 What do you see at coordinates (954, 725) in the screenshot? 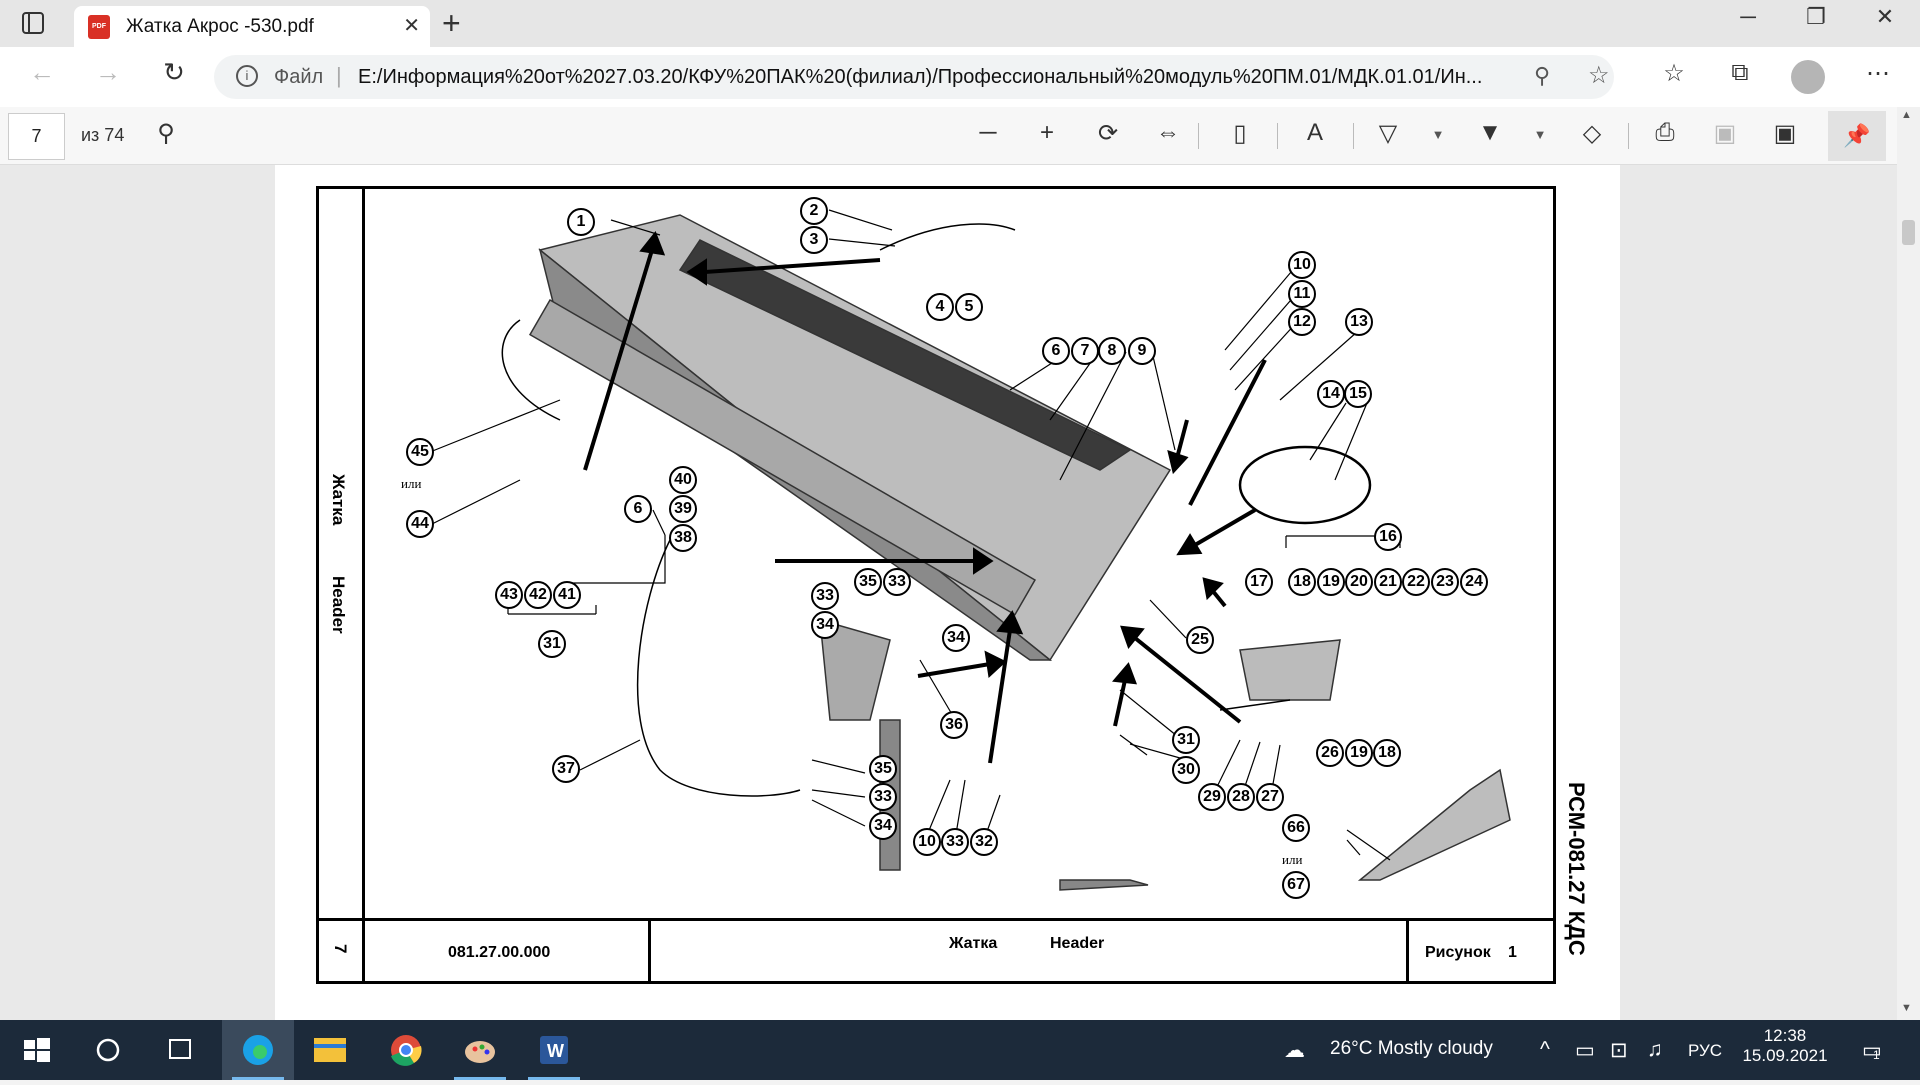
I see `callout-36: 36` at bounding box center [954, 725].